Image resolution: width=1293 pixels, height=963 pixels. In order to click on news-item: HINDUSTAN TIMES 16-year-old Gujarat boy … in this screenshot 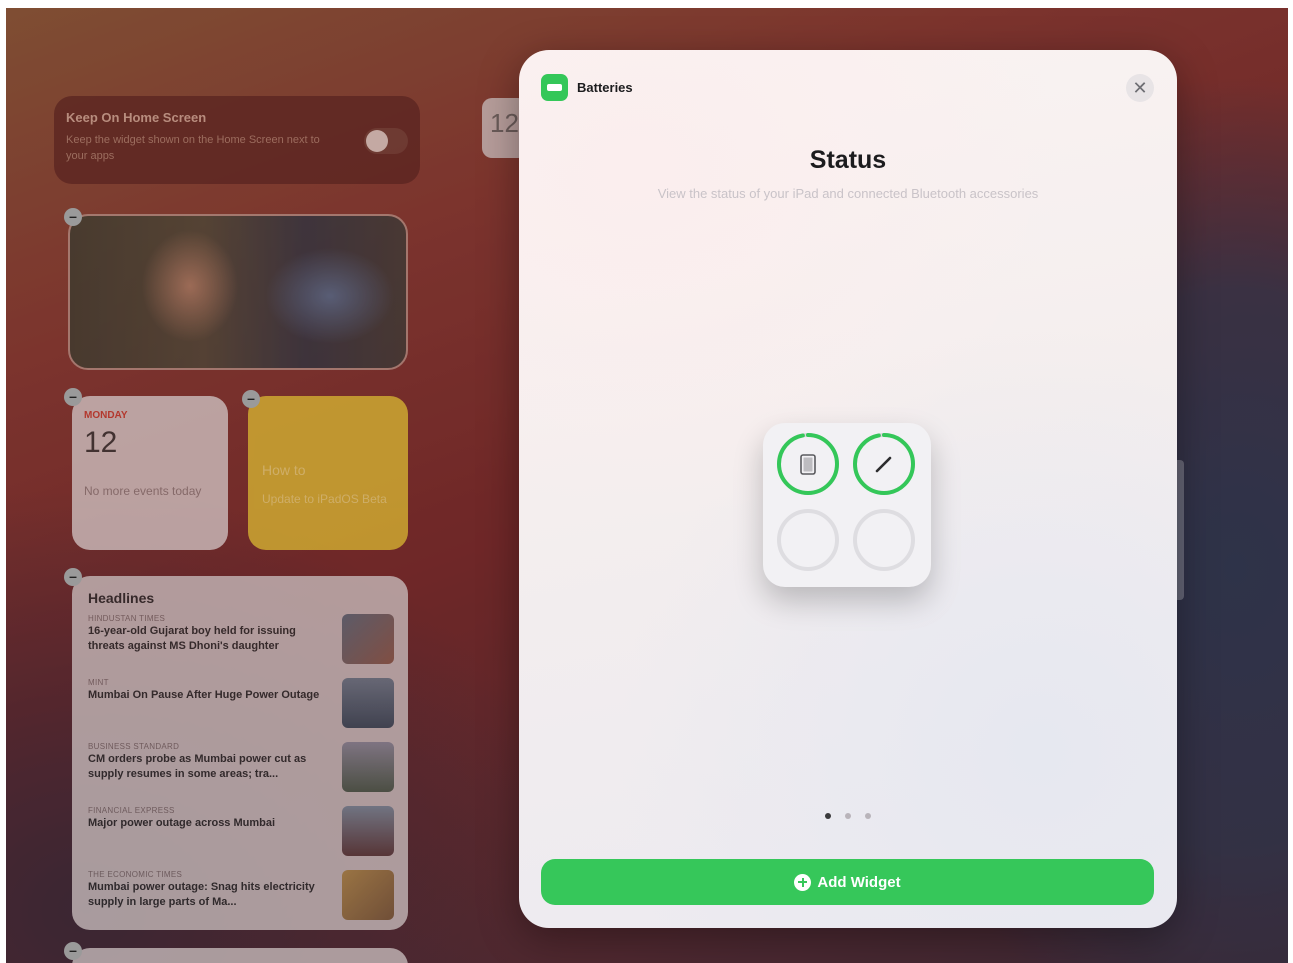, I will do `click(244, 642)`.